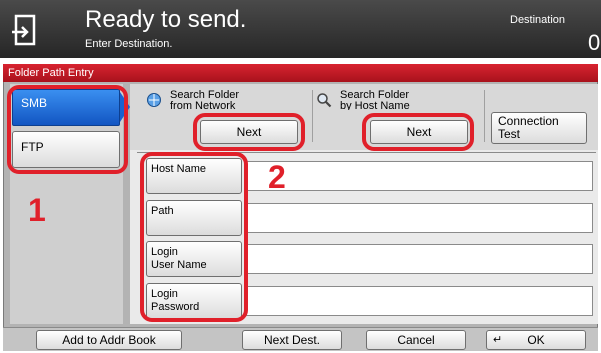 The height and width of the screenshot is (353, 601). Describe the element at coordinates (509, 134) in the screenshot. I see `connection-test-line2: Test` at that location.